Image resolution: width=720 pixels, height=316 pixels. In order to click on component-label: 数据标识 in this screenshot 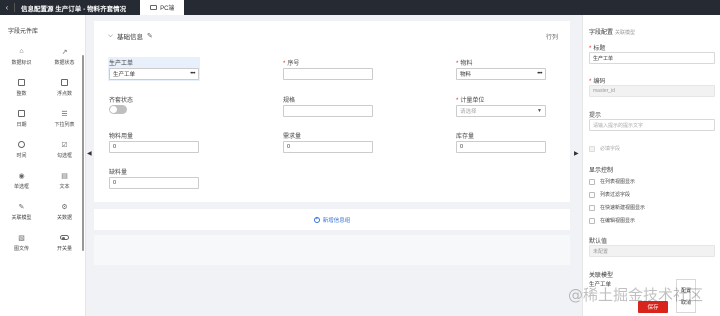, I will do `click(21, 63)`.